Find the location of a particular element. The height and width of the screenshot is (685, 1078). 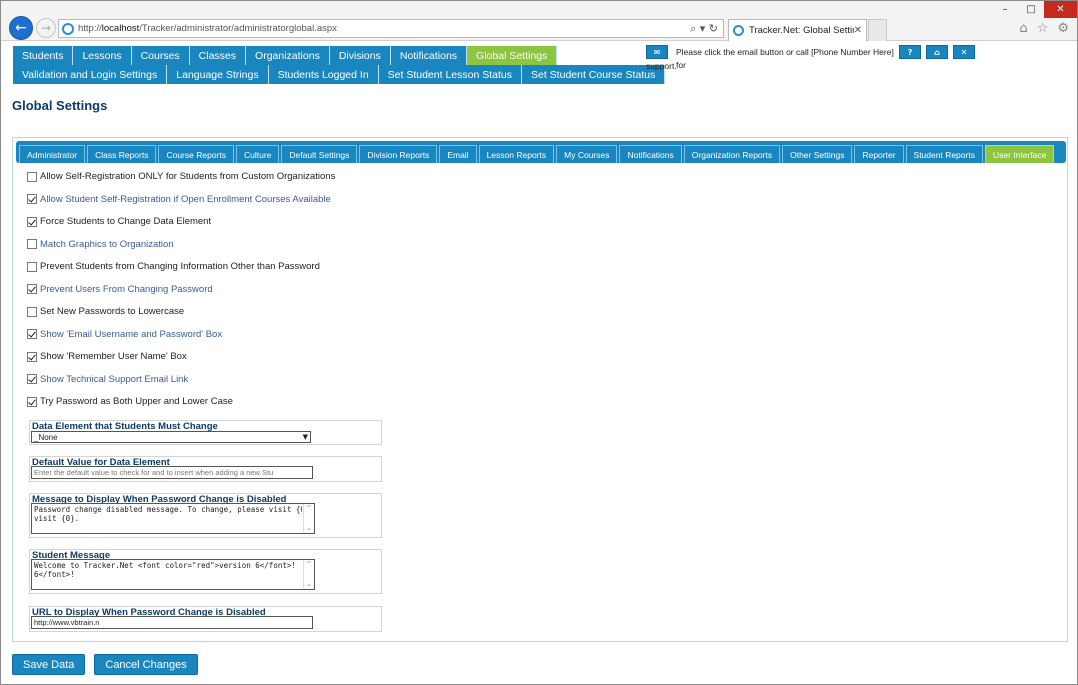

nav-item-students: Students is located at coordinates (43, 55).